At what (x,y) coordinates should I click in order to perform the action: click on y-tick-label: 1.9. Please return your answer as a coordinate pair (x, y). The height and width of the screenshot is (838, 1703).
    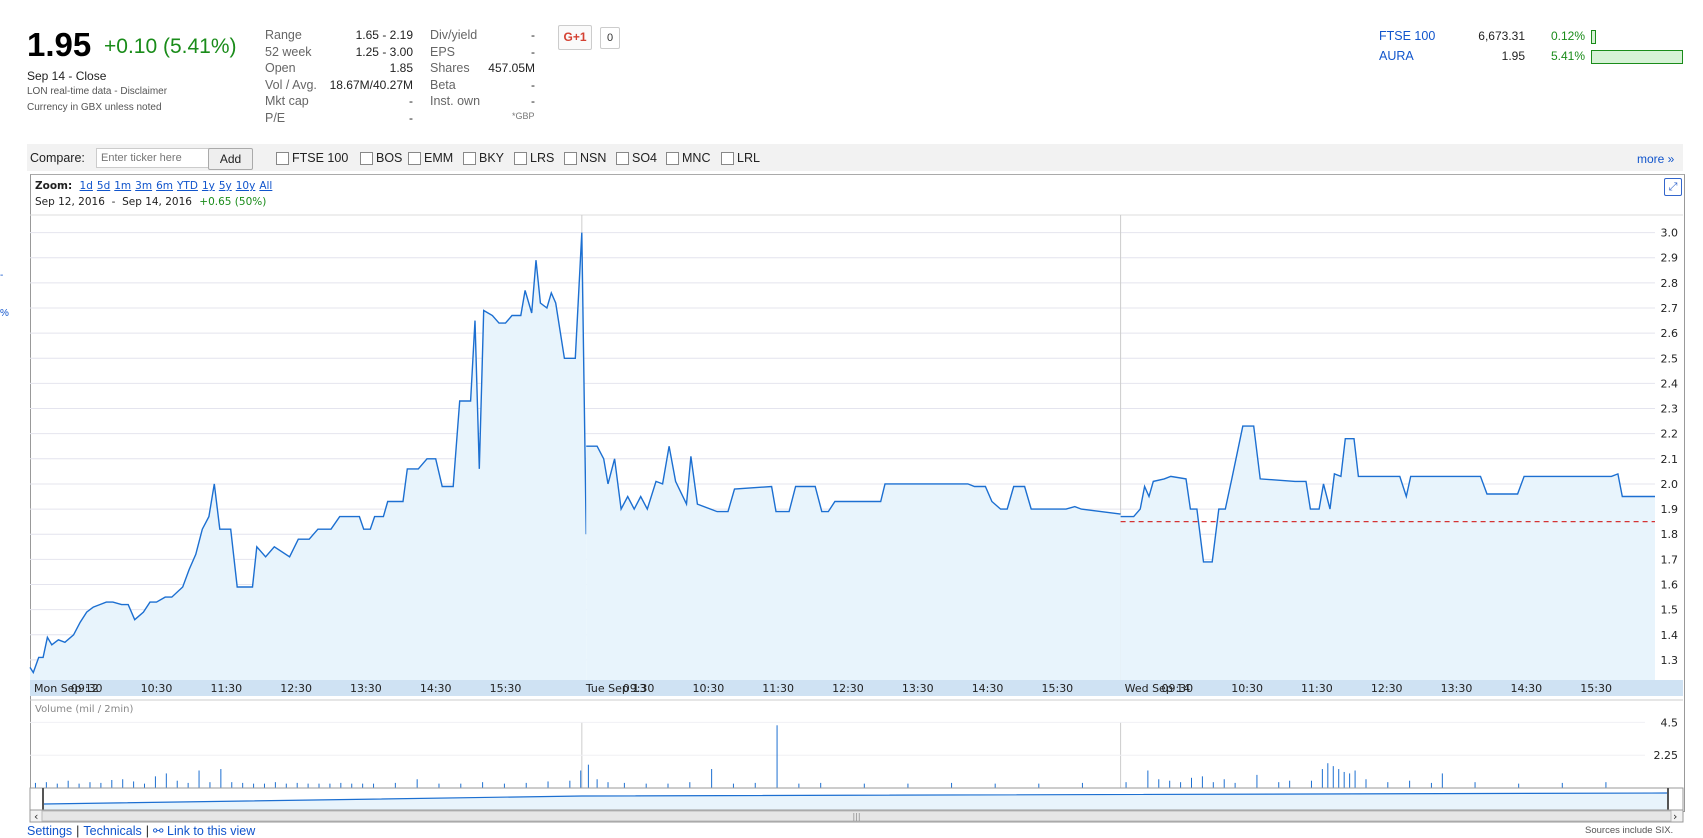
    Looking at the image, I should click on (1670, 509).